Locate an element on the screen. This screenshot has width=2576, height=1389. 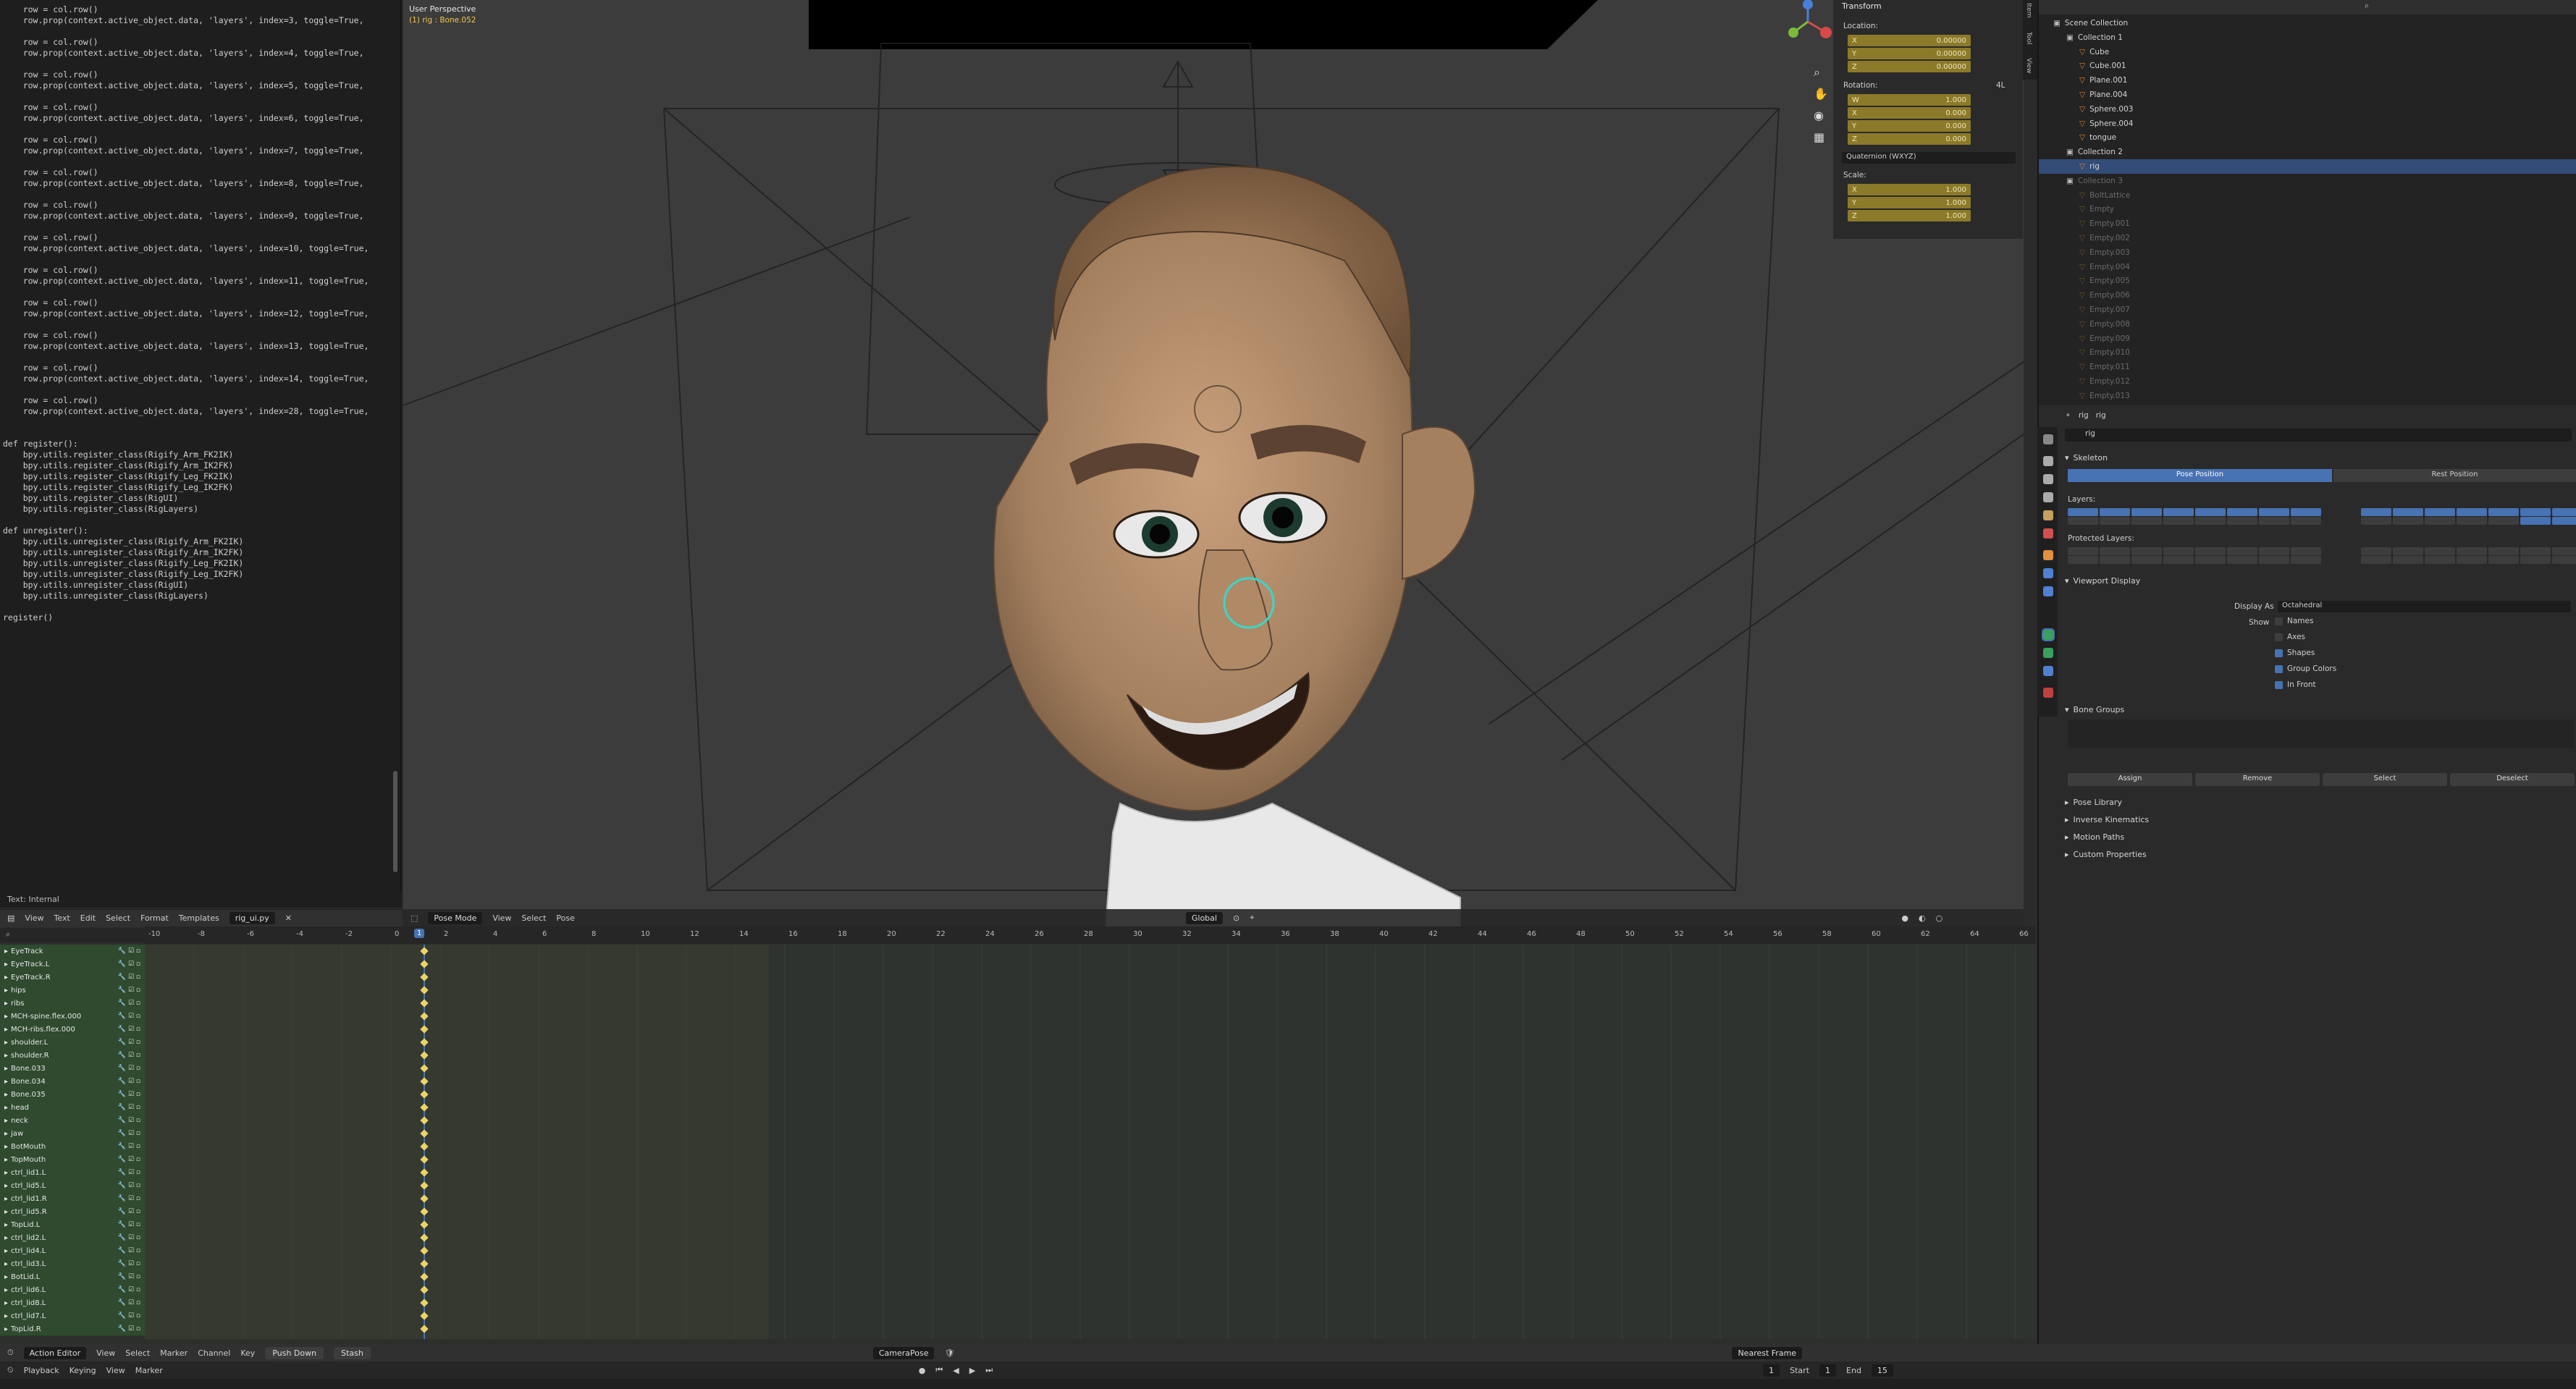
text-menu-select: Select is located at coordinates (118, 918).